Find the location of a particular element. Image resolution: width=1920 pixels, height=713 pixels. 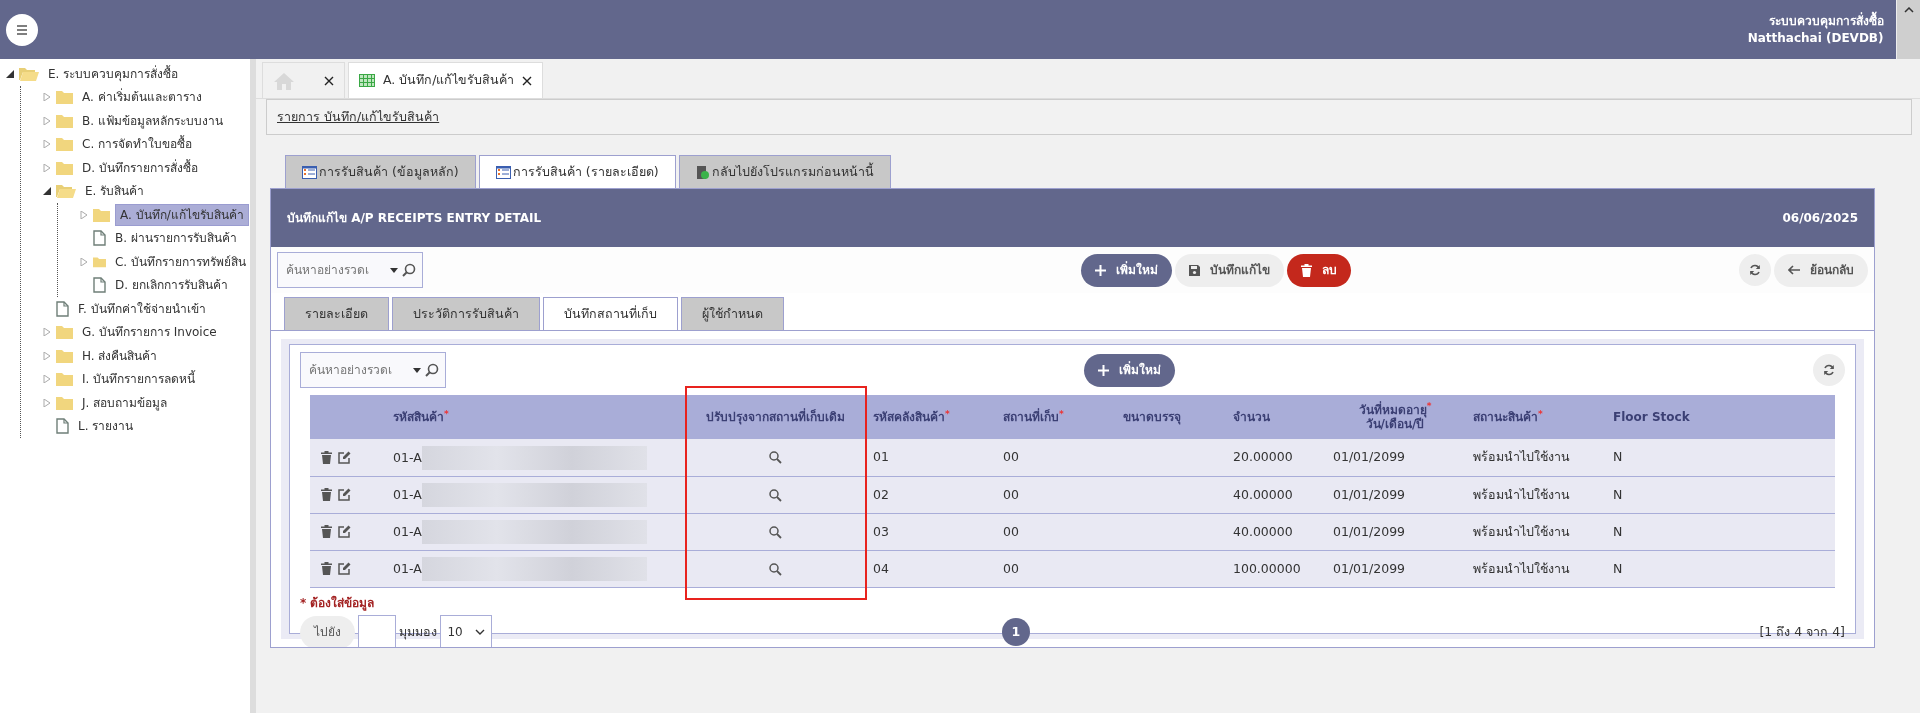

column-header: สถานที่เก็บ$^{*}$ is located at coordinates (1034, 417).